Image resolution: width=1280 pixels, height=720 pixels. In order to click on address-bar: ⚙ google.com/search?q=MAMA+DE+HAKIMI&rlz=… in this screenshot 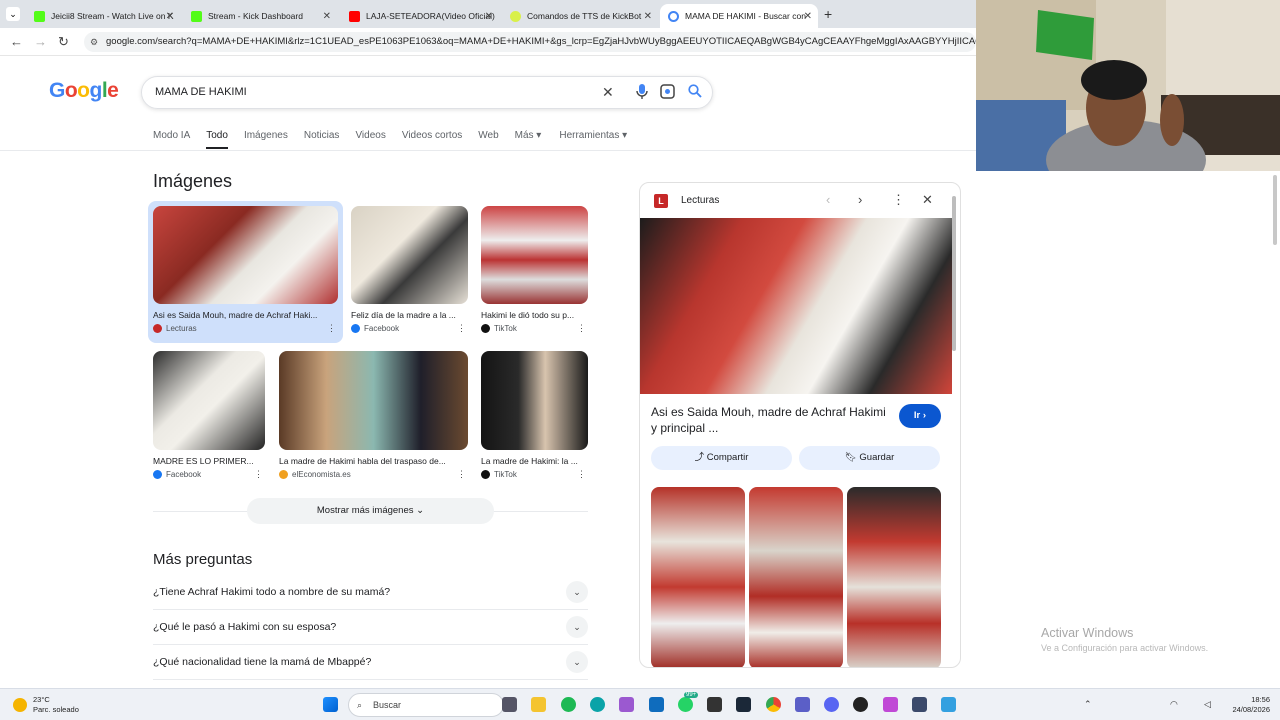, I will do `click(530, 42)`.